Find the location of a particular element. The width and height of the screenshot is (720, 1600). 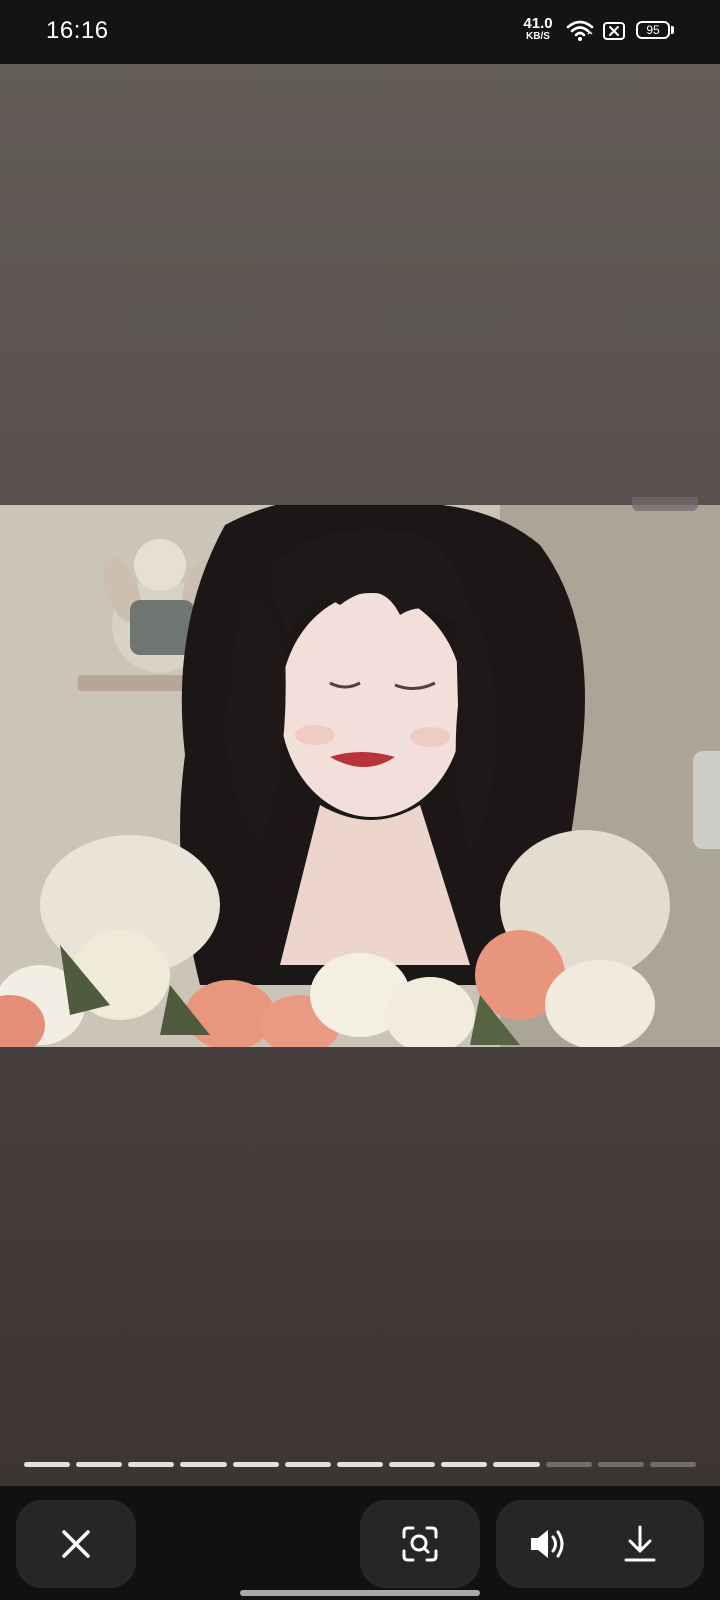

close-button is located at coordinates (76, 1544).